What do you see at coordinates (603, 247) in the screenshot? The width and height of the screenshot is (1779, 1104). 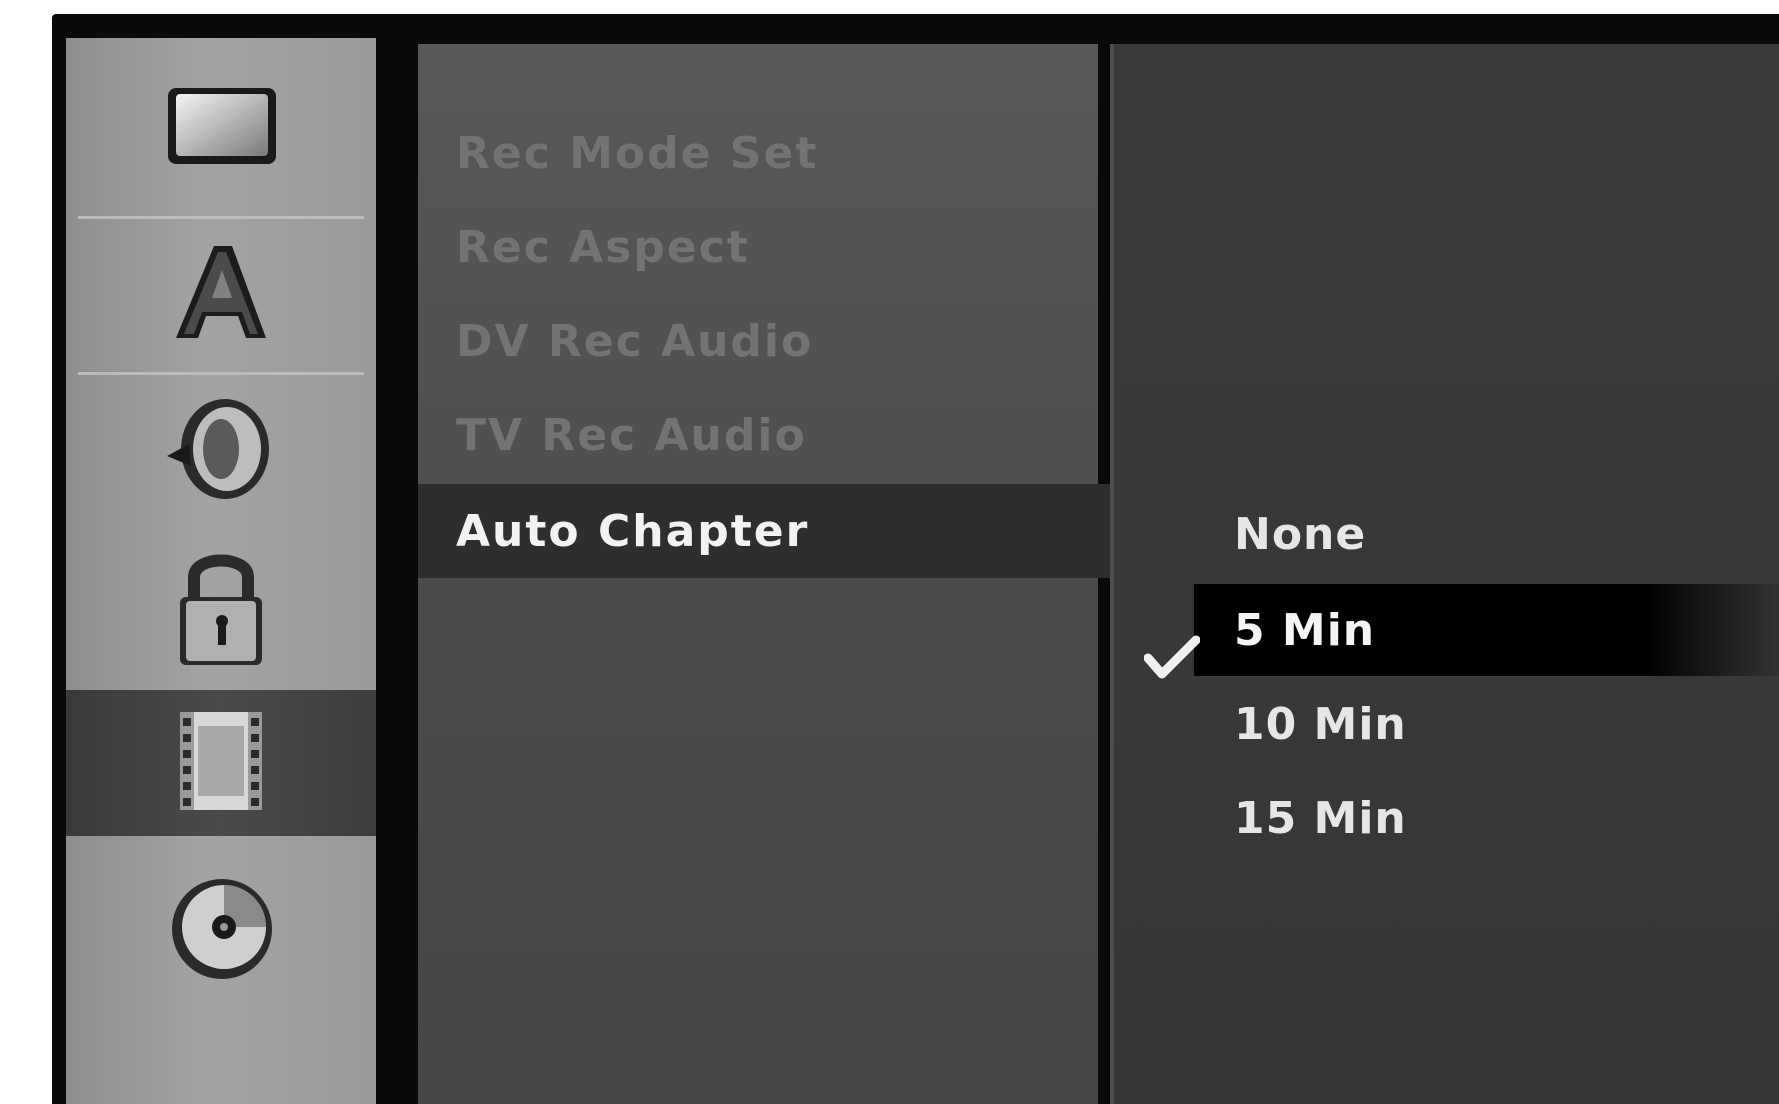 I see `menu-item-rec-aspect: Rec Aspect` at bounding box center [603, 247].